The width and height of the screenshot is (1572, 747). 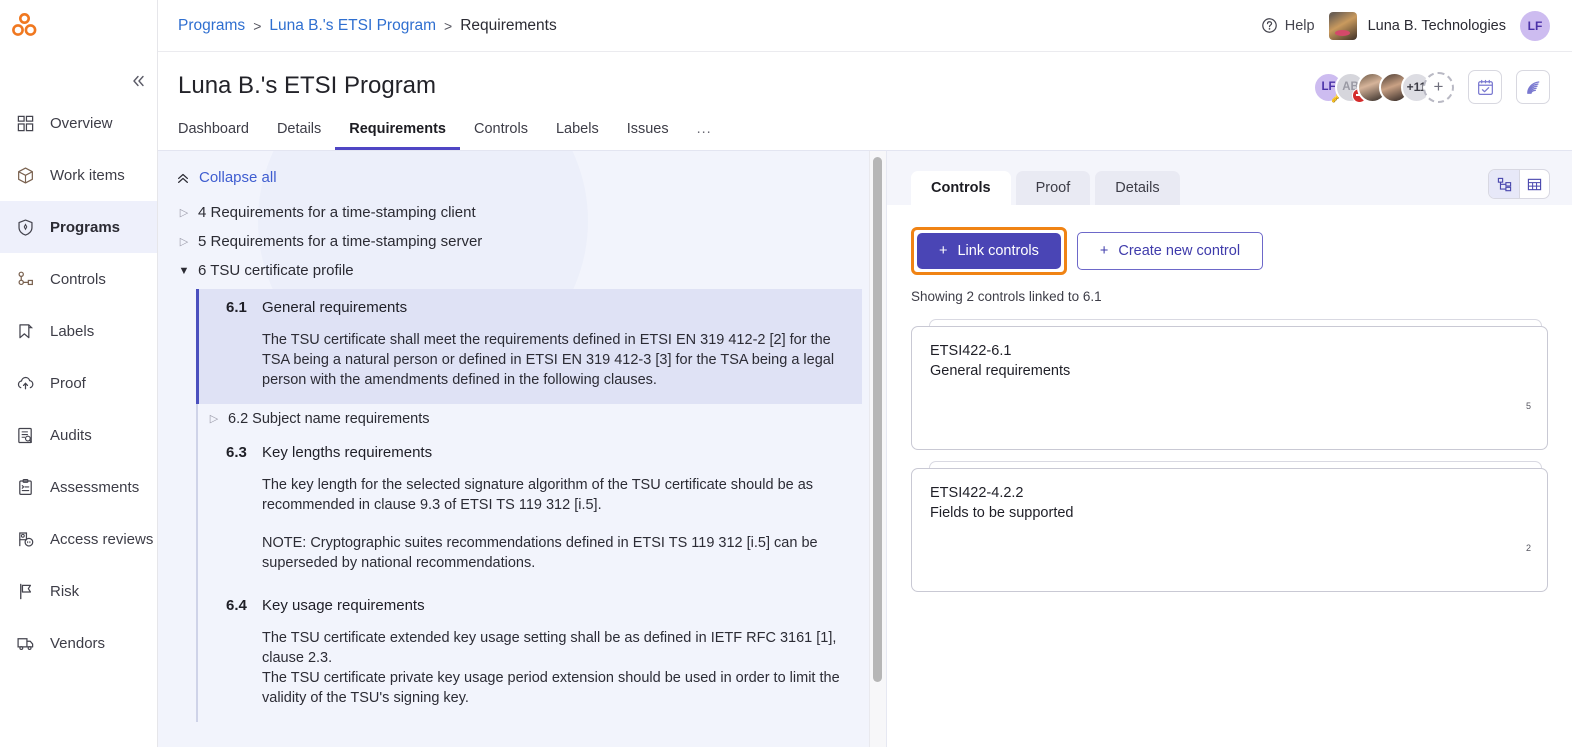 I want to click on calendar-check-button, so click(x=1485, y=87).